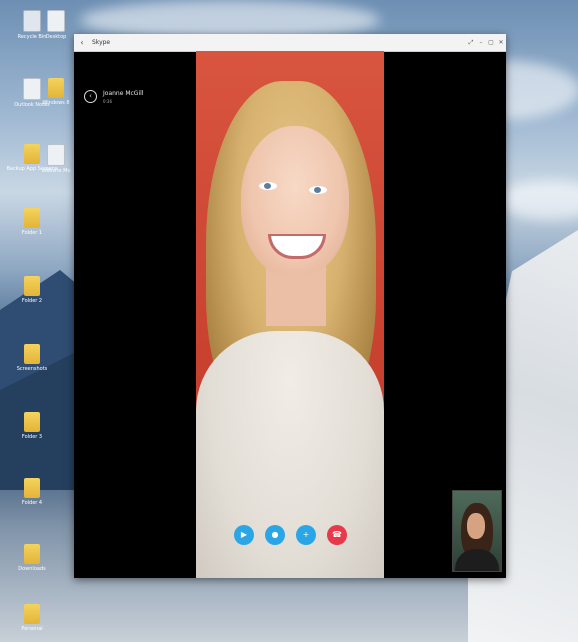 Image resolution: width=578 pixels, height=642 pixels. I want to click on video-button: ▶, so click(244, 535).